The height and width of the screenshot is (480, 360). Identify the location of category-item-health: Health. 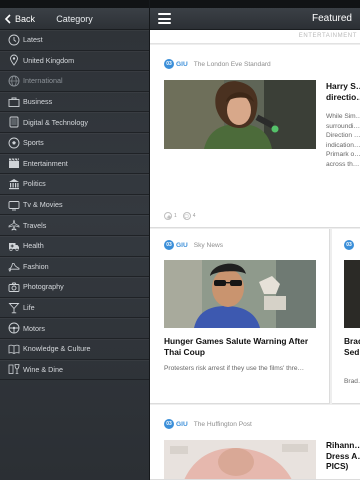
(74, 246).